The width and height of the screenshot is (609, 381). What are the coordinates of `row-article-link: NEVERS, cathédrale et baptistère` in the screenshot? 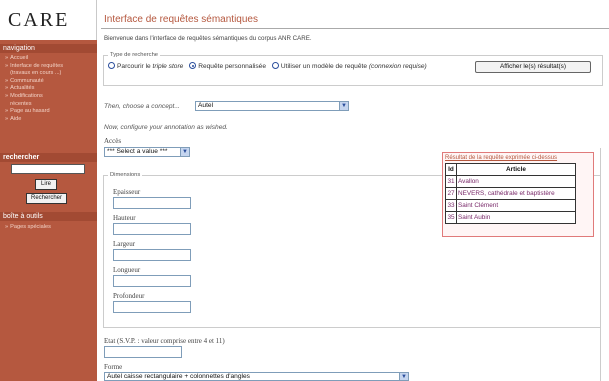 It's located at (516, 193).